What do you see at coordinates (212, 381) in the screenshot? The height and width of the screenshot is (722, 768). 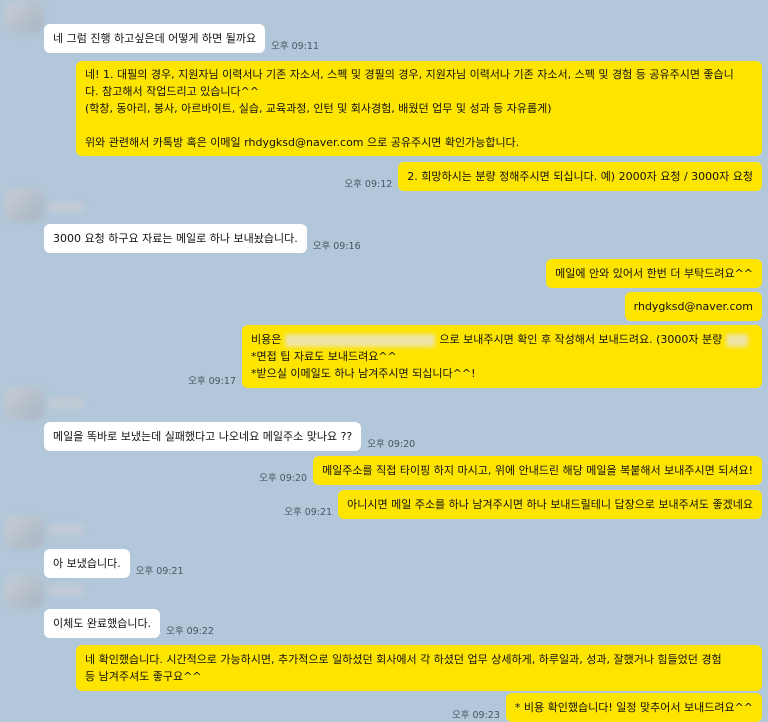 I see `message-time: 오후 09:17` at bounding box center [212, 381].